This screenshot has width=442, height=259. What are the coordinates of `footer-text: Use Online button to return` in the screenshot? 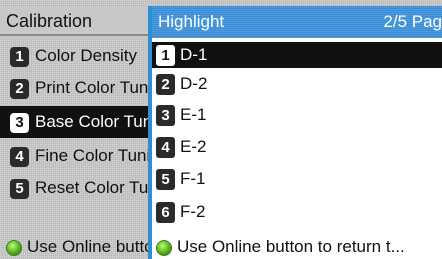 It's located at (88, 246).